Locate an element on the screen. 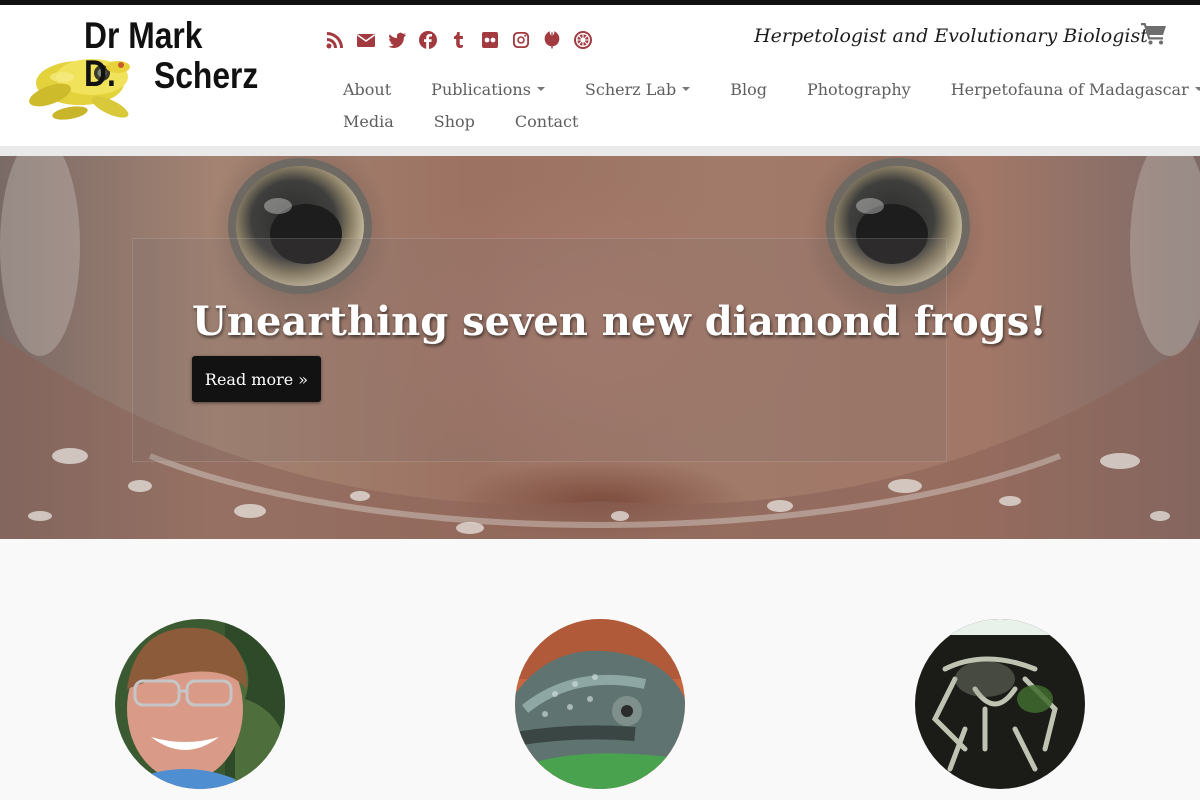 Image resolution: width=1200 pixels, height=800 pixels. empire-icon is located at coordinates (588, 40).